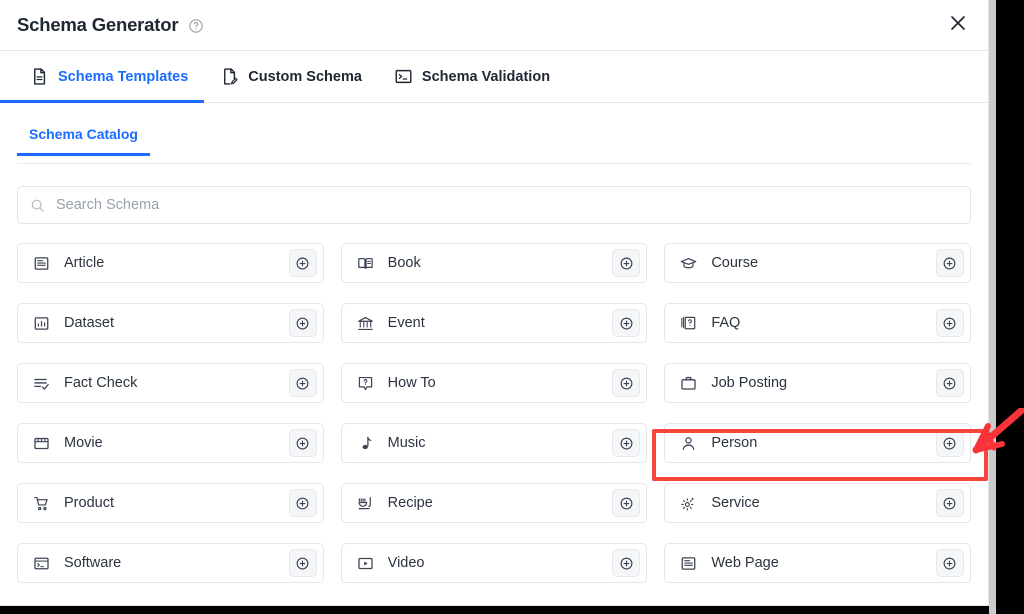 The height and width of the screenshot is (614, 1024). I want to click on tab-label: Custom Schema, so click(305, 76).